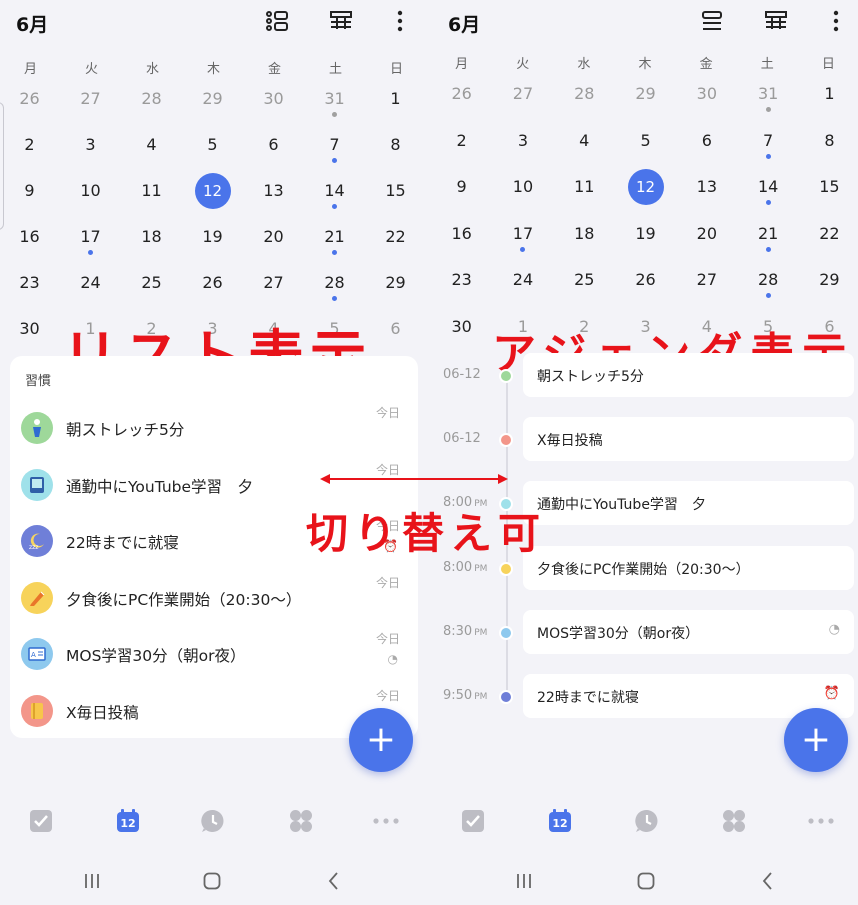  Describe the element at coordinates (706, 195) in the screenshot. I see `calendar-day: 13` at that location.